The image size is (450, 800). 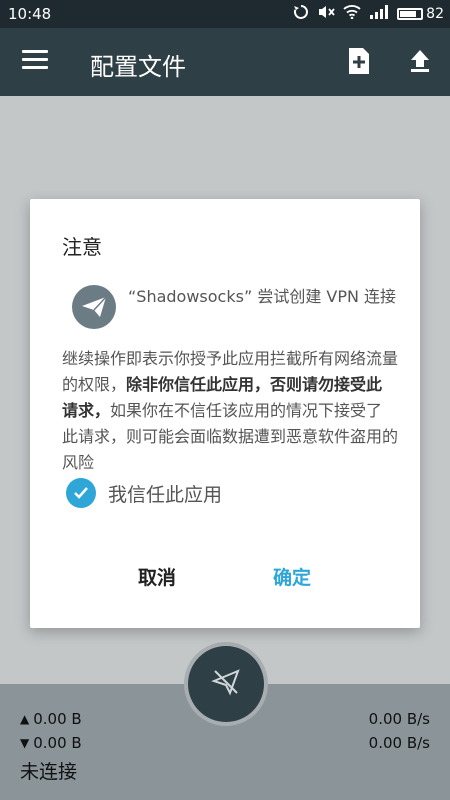 I want to click on battery-icon, so click(x=410, y=14).